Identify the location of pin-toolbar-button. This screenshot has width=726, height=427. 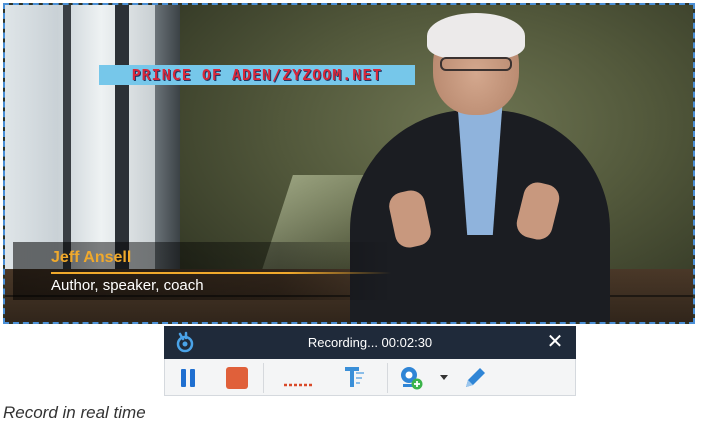
(355, 378).